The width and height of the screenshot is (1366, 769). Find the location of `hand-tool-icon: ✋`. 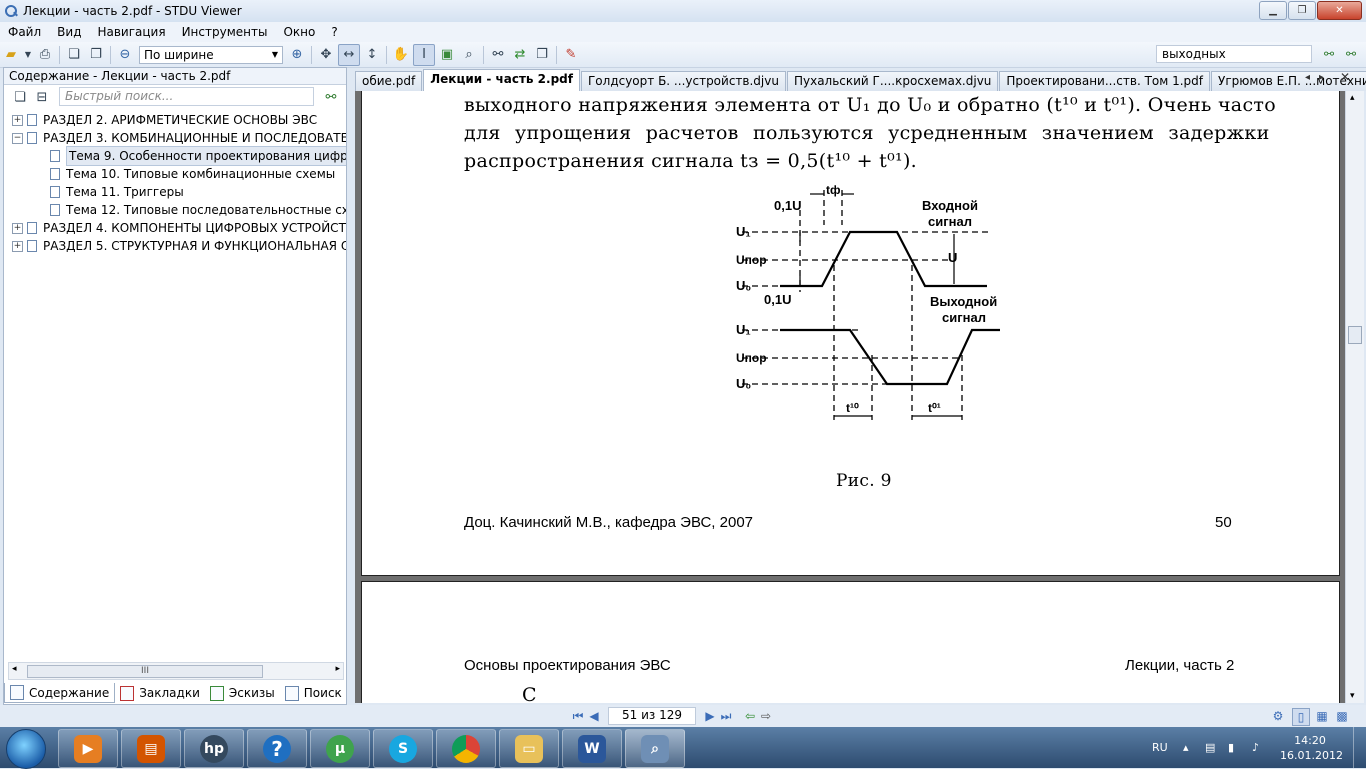

hand-tool-icon: ✋ is located at coordinates (401, 55).